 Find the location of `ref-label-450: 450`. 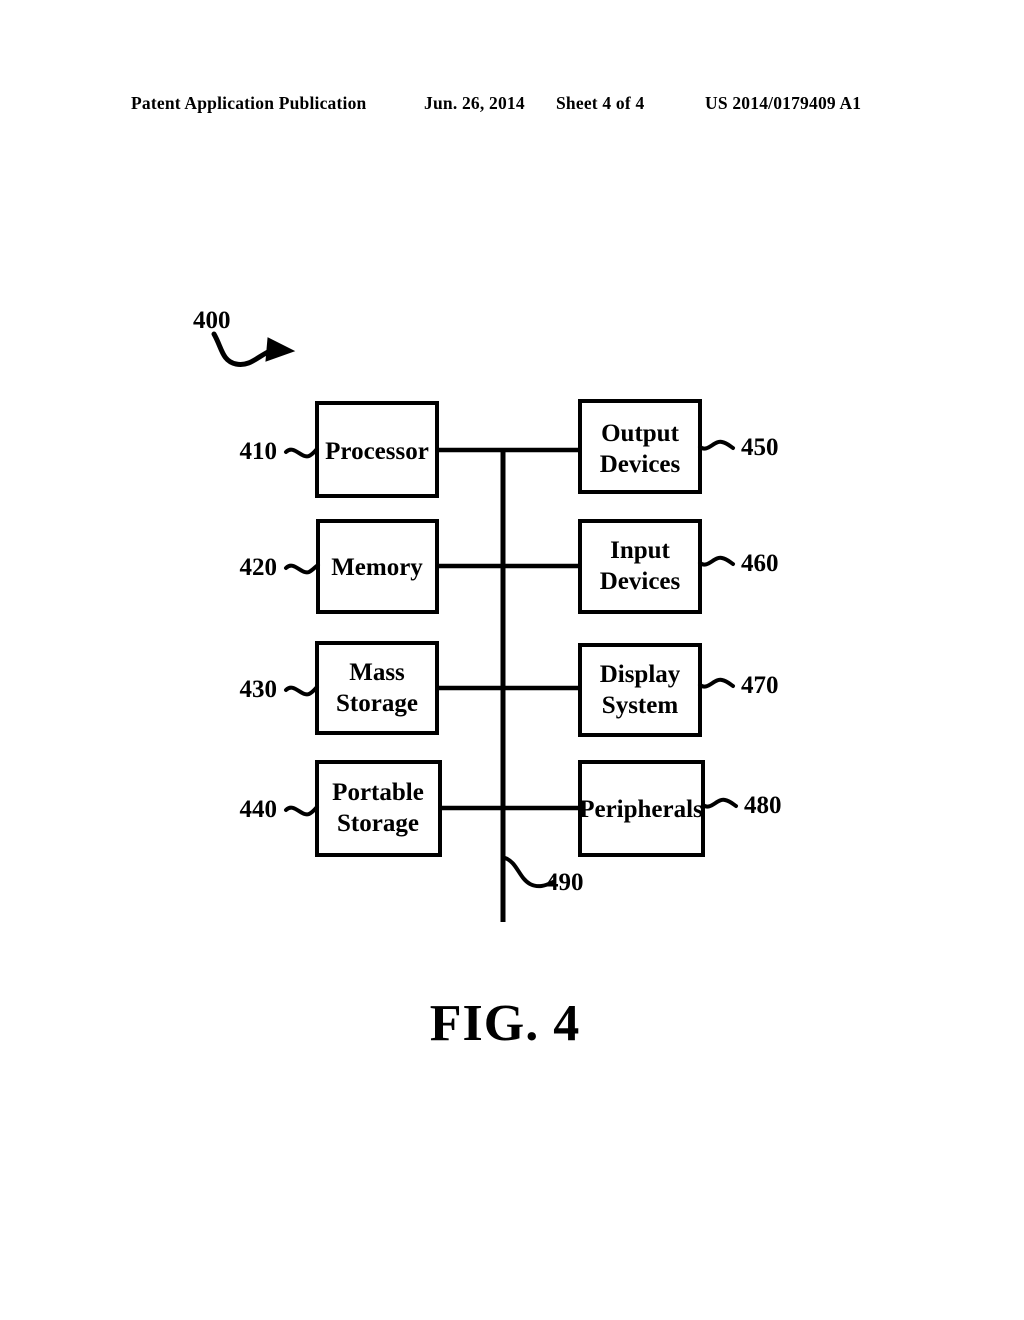

ref-label-450: 450 is located at coordinates (760, 447).